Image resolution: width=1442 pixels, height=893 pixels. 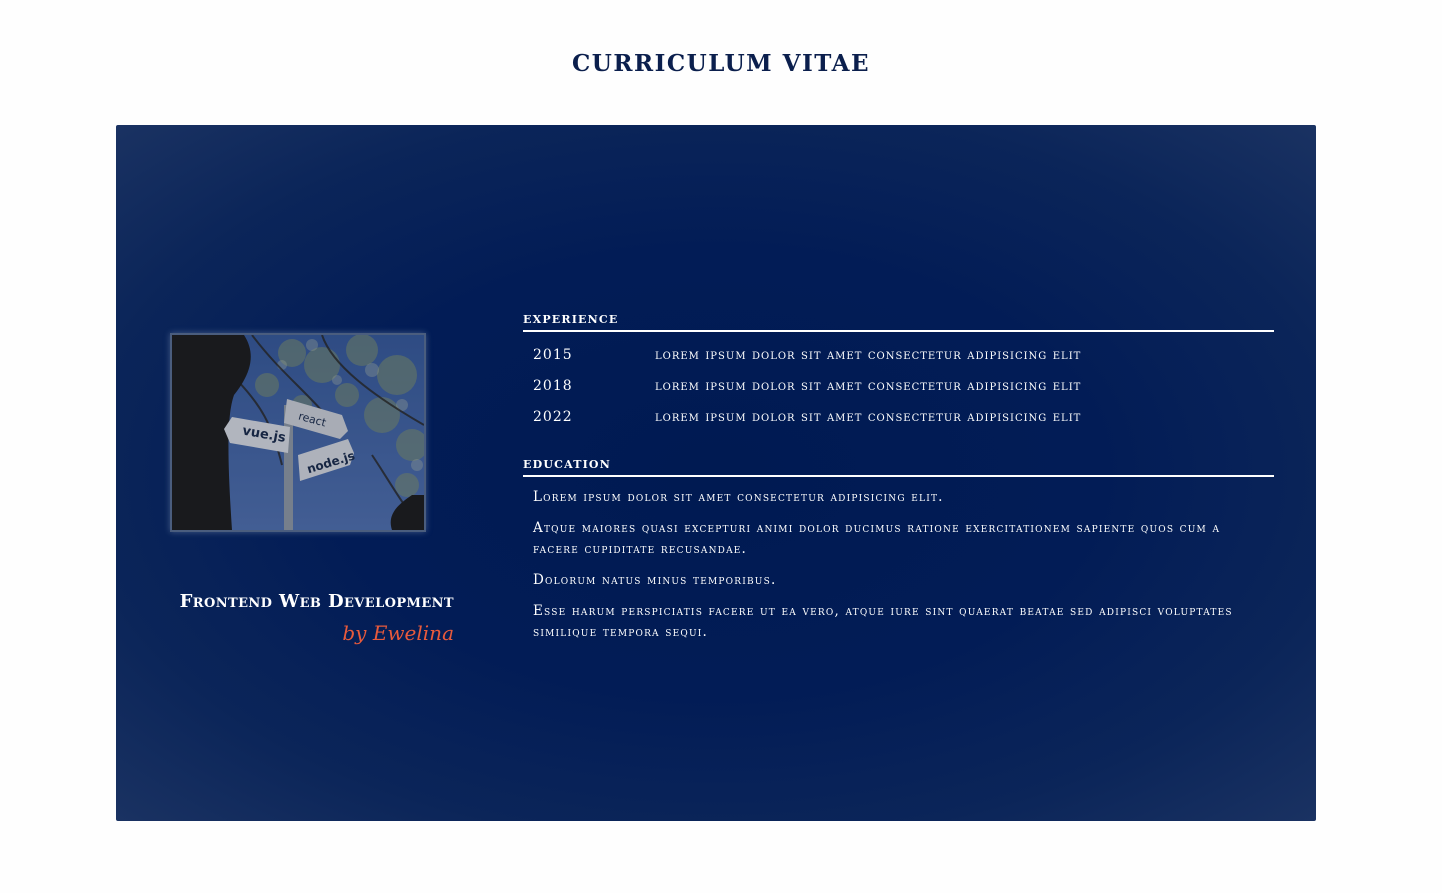 I want to click on experience-heading: experience, so click(x=898, y=320).